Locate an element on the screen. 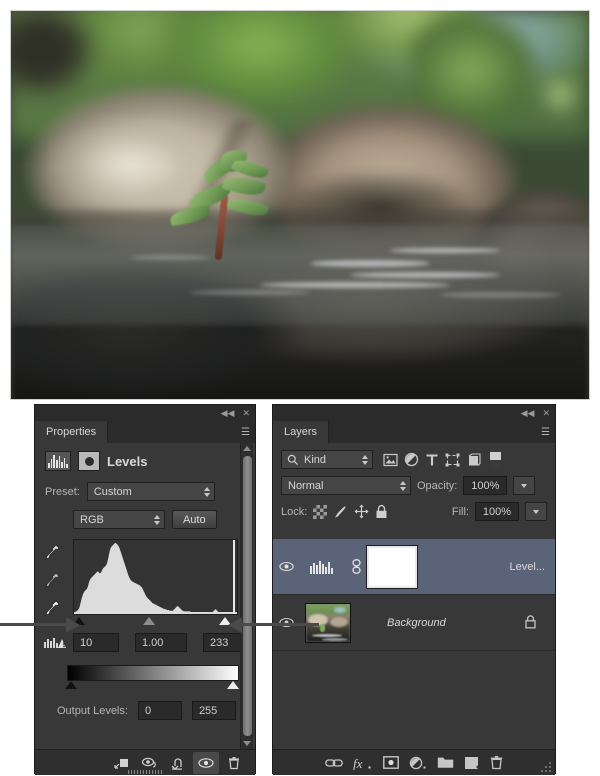  set-gray-point-eyedropper-icon is located at coordinates (52, 580).